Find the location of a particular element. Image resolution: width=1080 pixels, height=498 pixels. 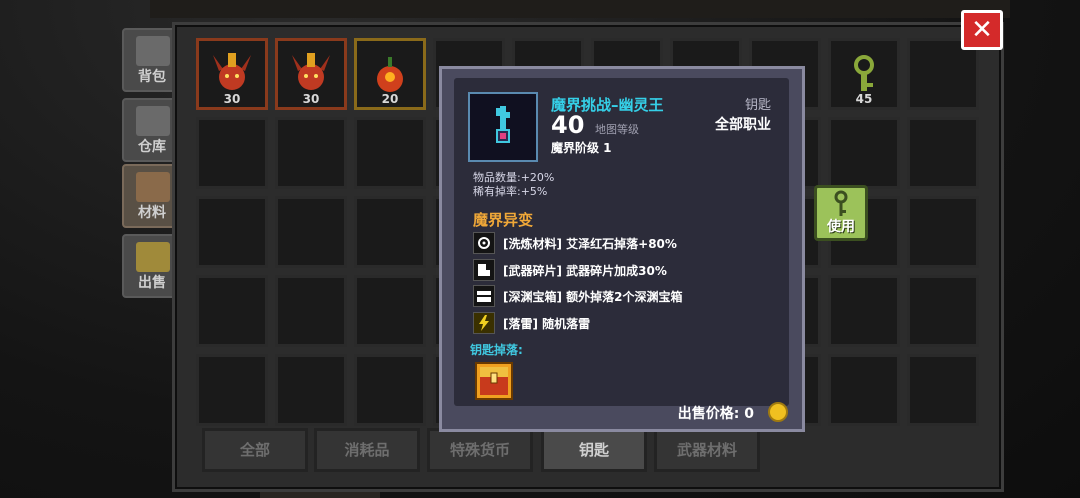

coin-icon is located at coordinates (778, 412).